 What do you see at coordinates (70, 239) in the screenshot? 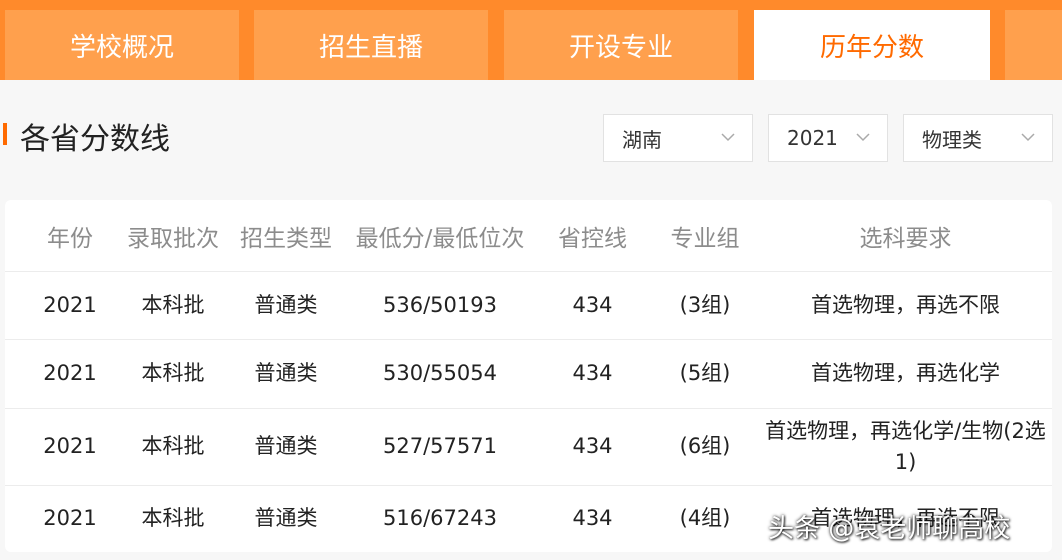
I see `header-year: 年份` at bounding box center [70, 239].